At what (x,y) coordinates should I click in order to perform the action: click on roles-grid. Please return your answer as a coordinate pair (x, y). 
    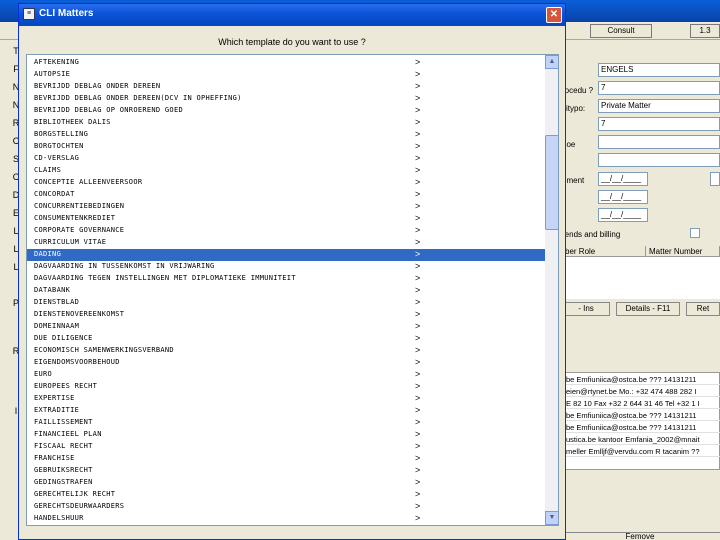
    Looking at the image, I should click on (641, 278).